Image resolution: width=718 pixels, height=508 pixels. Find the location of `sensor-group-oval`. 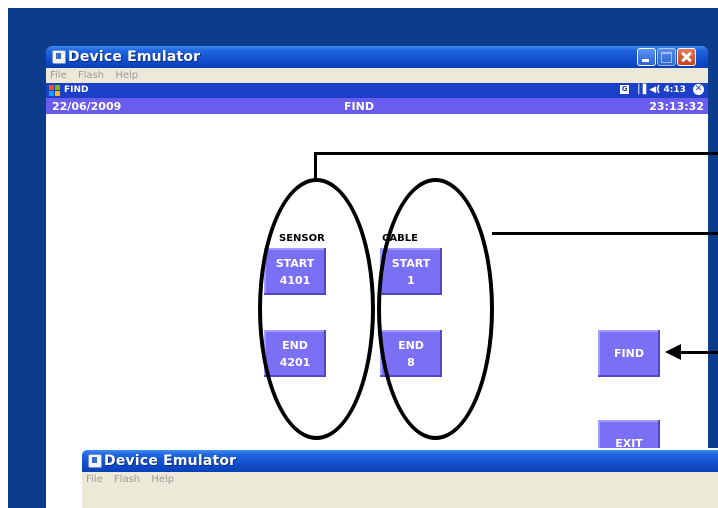

sensor-group-oval is located at coordinates (316, 309).